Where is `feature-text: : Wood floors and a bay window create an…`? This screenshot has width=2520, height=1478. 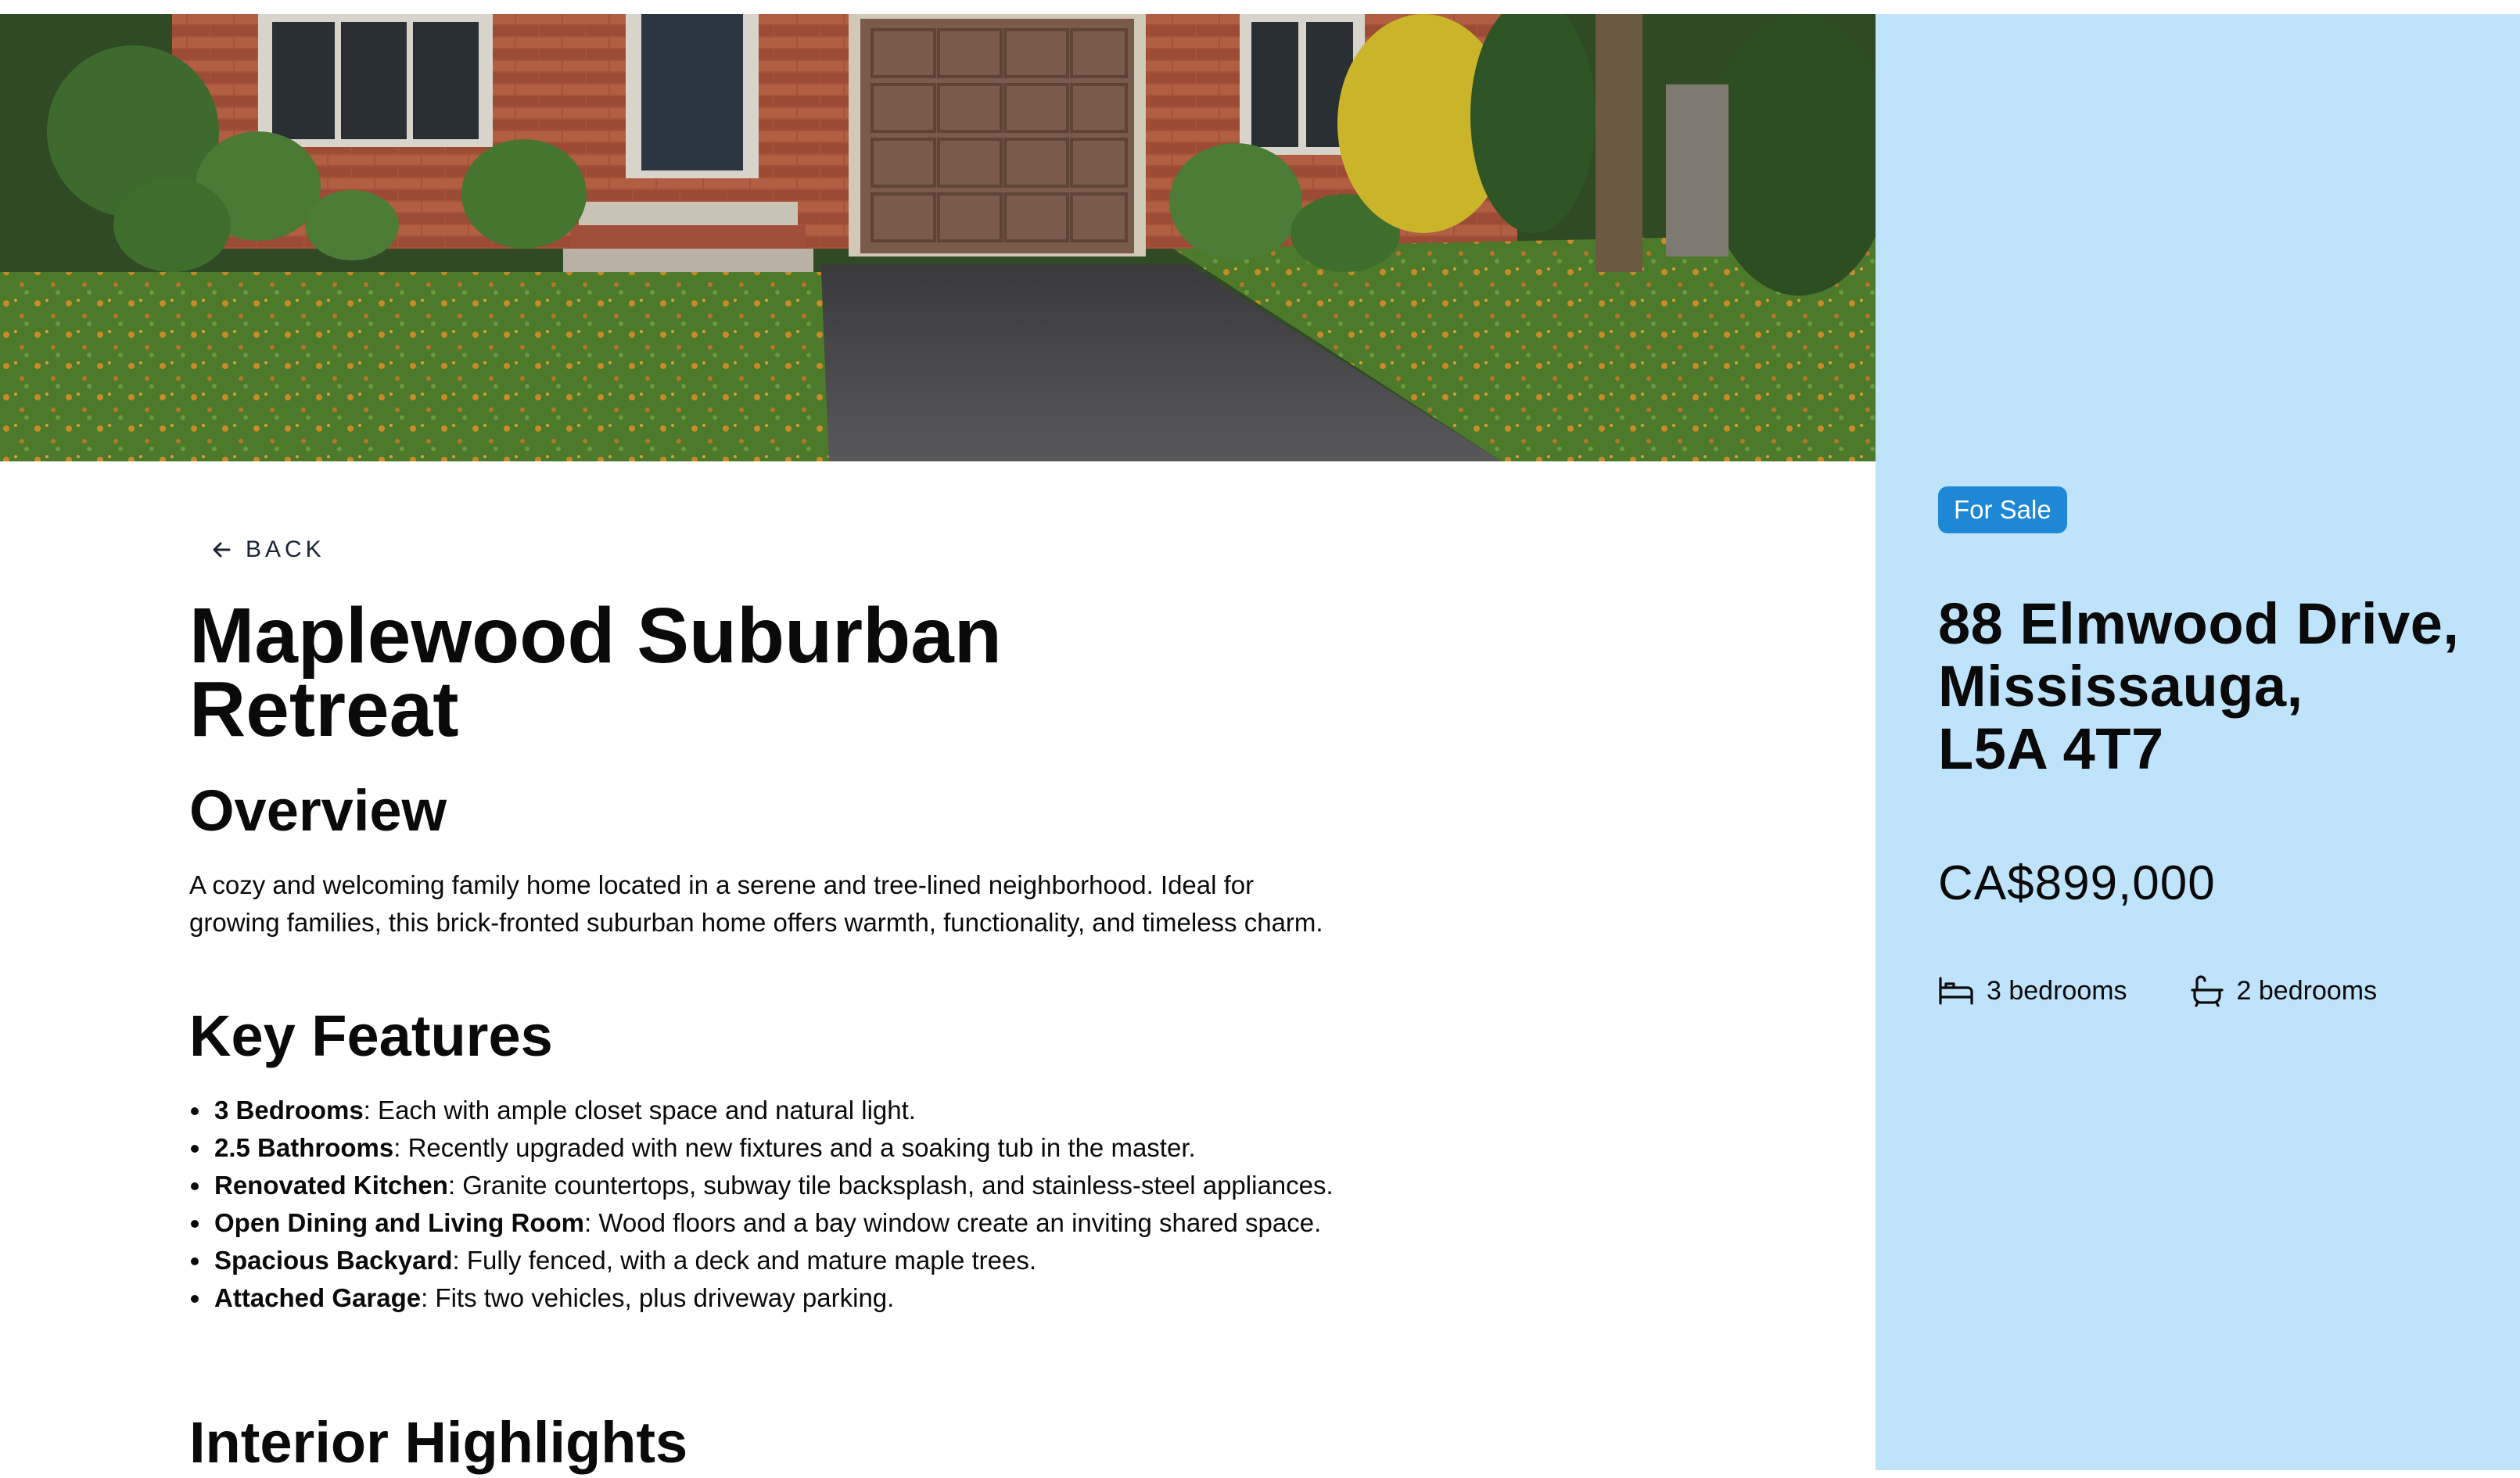 feature-text: : Wood floors and a bay window create an… is located at coordinates (952, 1223).